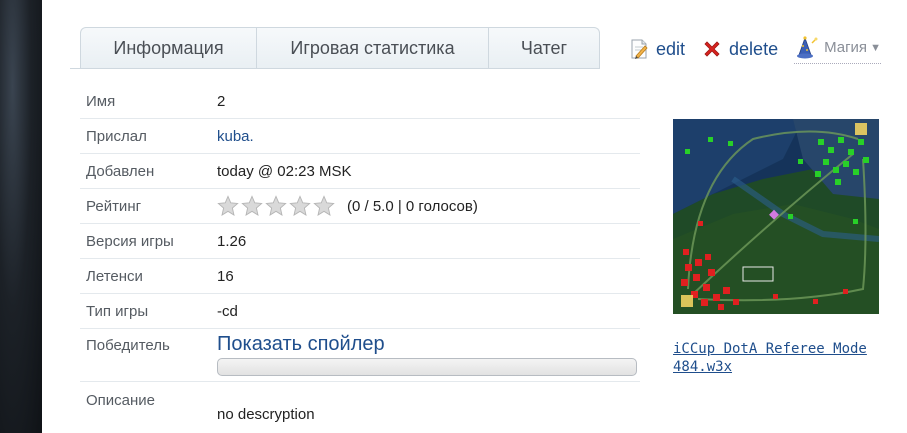 Image resolution: width=907 pixels, height=433 pixels. I want to click on rating-text: (0 / 5.0 | 0 голосов), so click(412, 206).